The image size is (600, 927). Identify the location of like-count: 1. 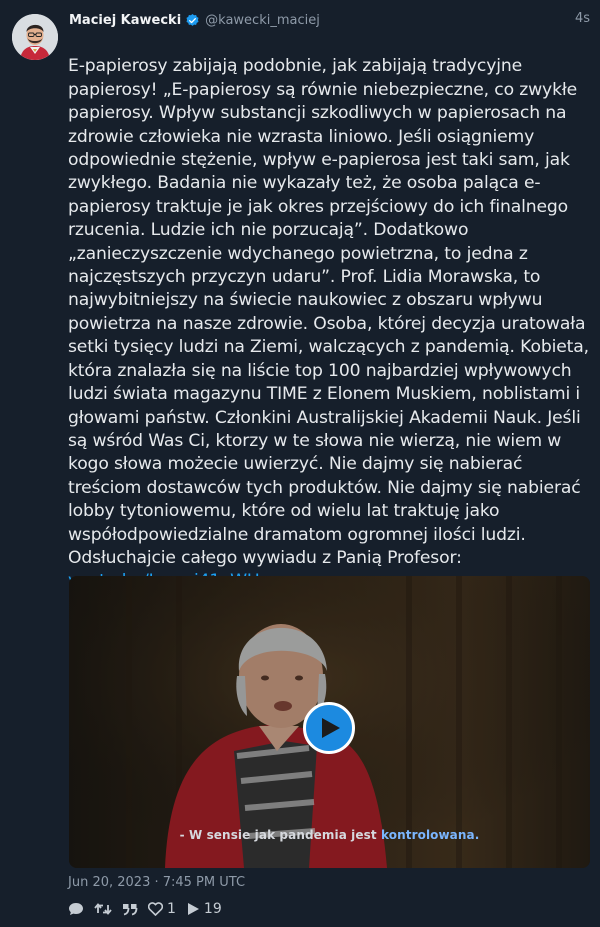
(171, 909).